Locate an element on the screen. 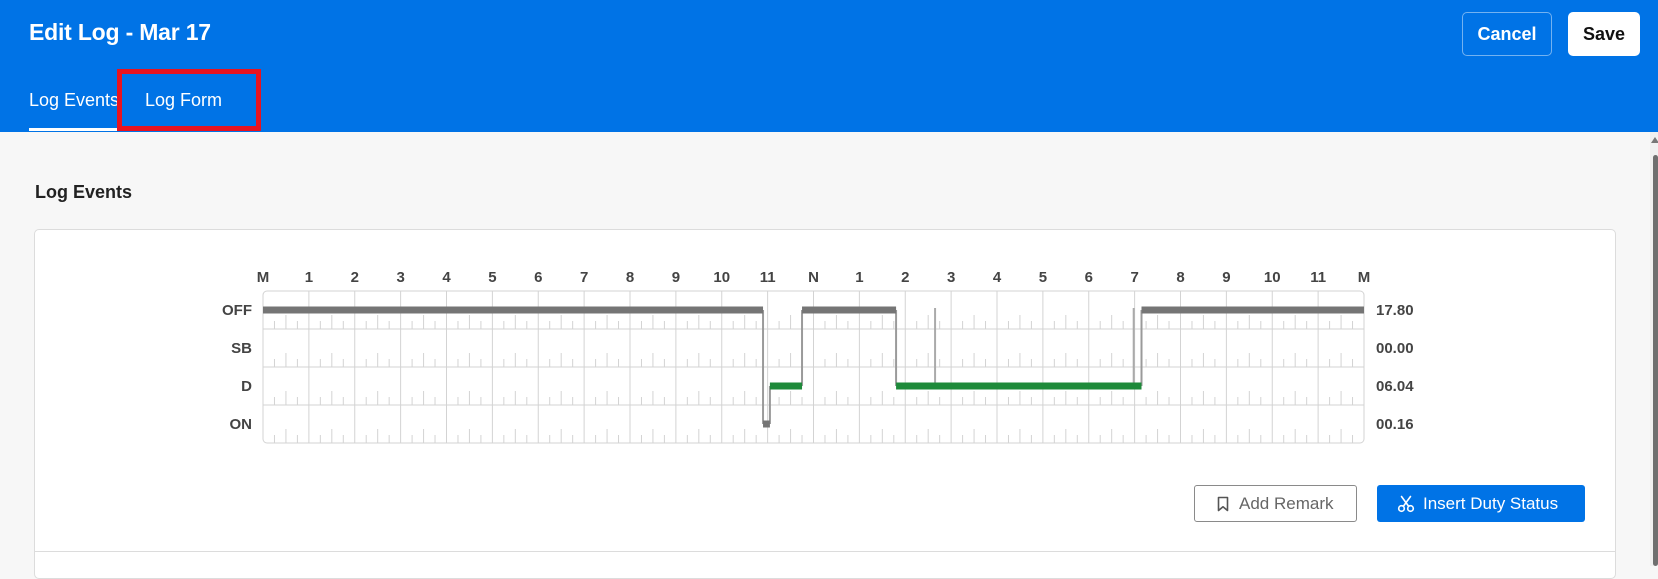  add-remark-button: Add Remark is located at coordinates (1275, 503).